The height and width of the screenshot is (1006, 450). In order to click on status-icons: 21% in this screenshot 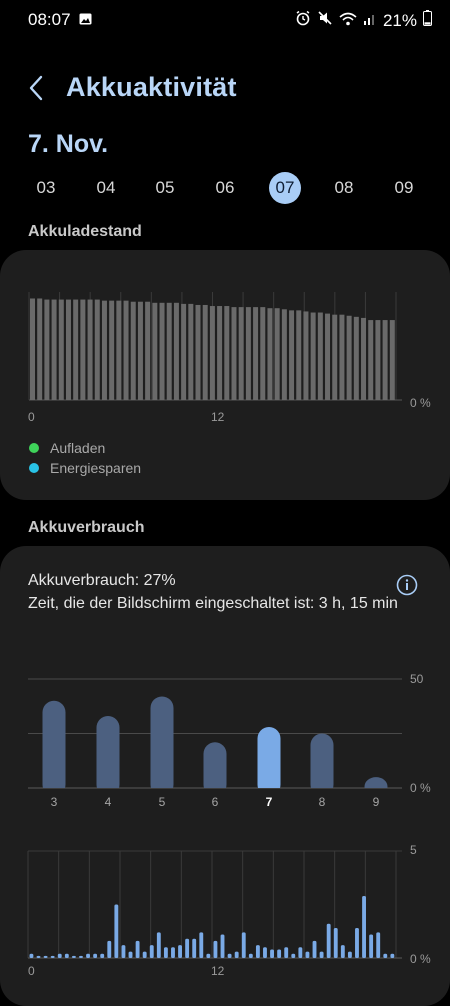, I will do `click(363, 20)`.